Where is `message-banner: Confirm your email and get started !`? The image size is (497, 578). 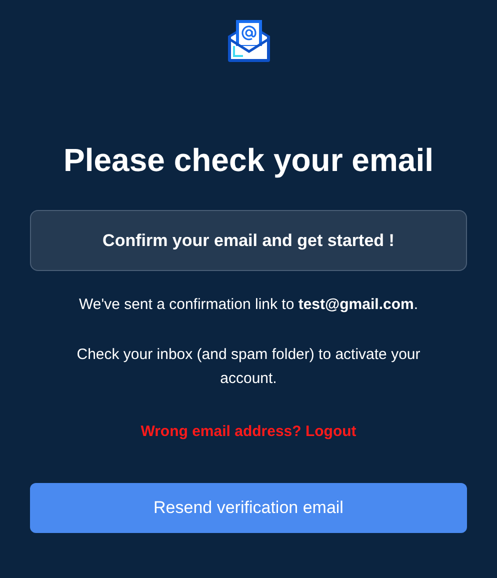 message-banner: Confirm your email and get started ! is located at coordinates (248, 240).